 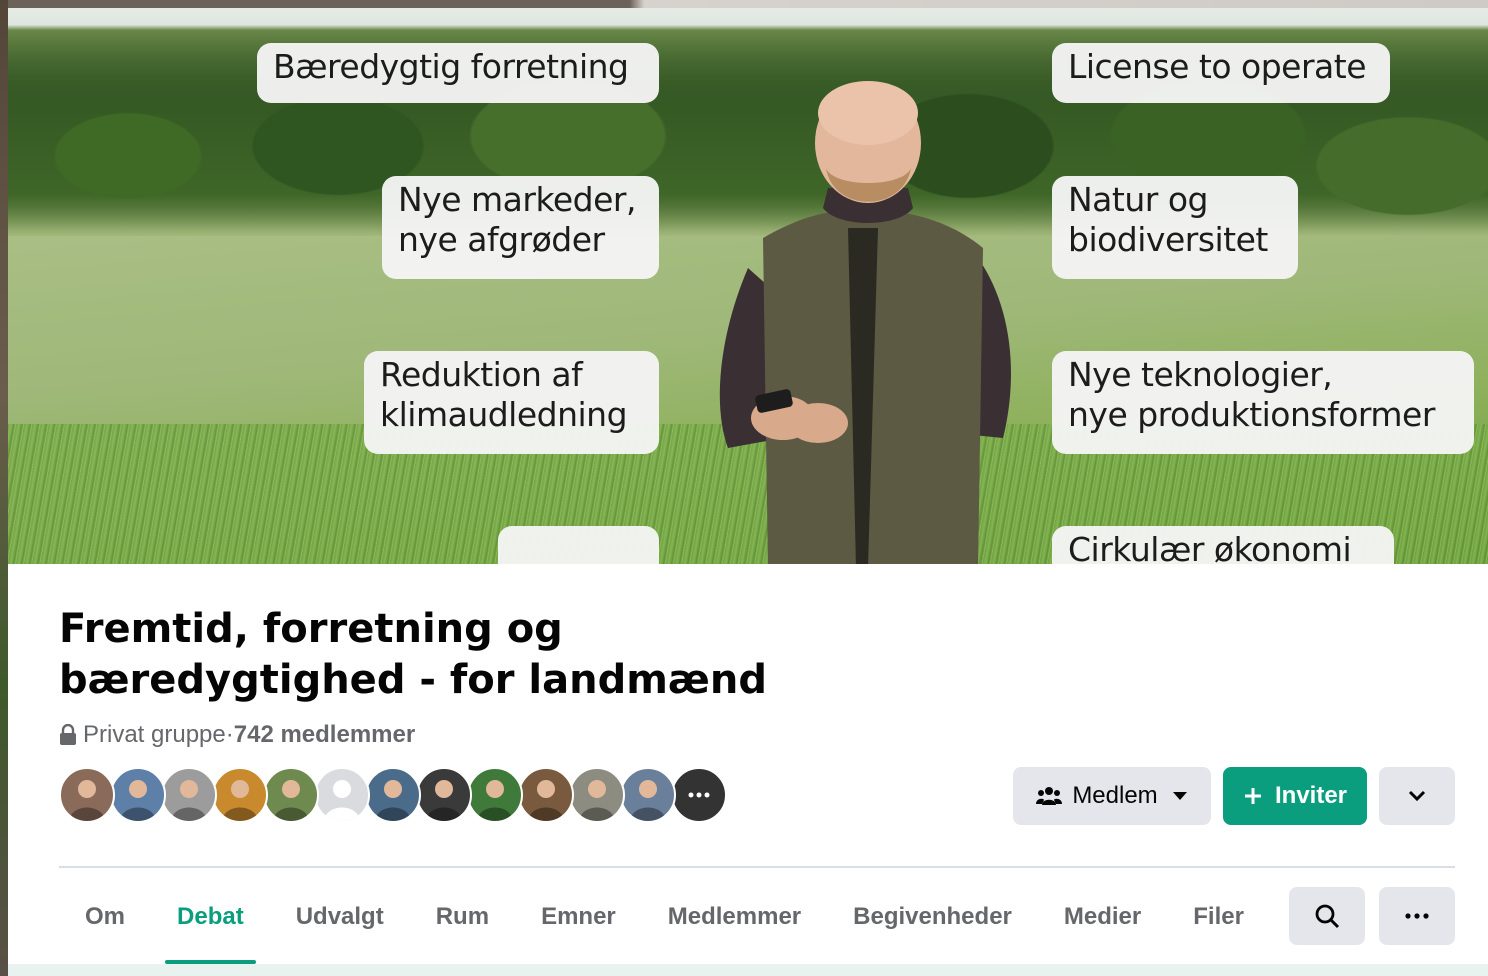 I want to click on tab-filer: Filer, so click(x=1218, y=917).